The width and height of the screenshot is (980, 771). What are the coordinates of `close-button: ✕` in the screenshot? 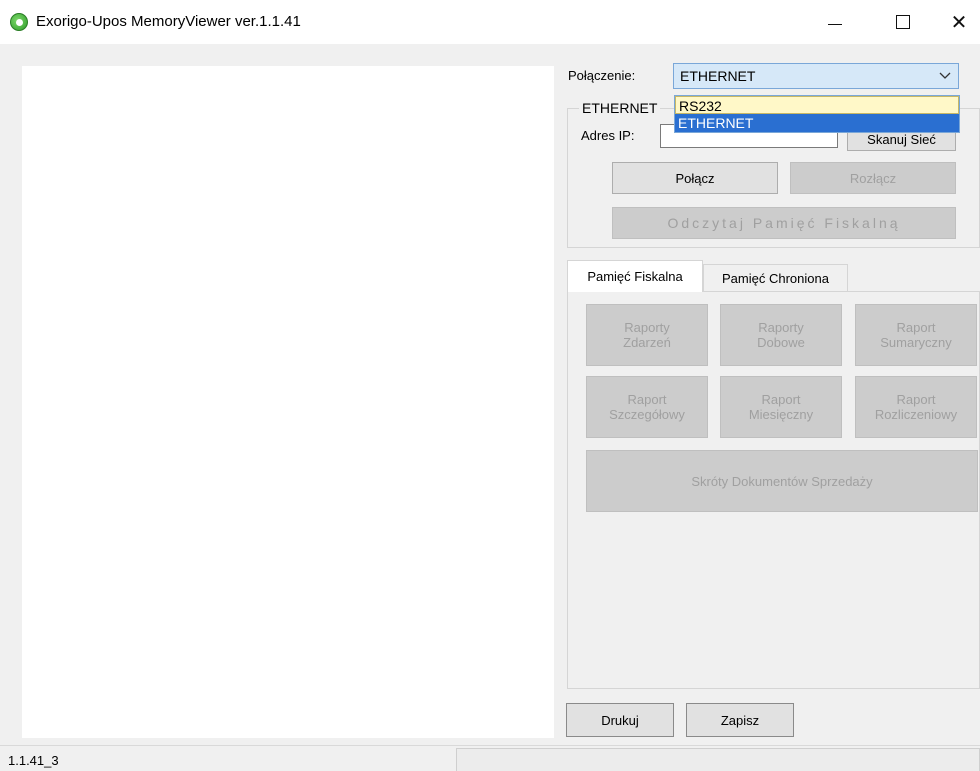 It's located at (958, 22).